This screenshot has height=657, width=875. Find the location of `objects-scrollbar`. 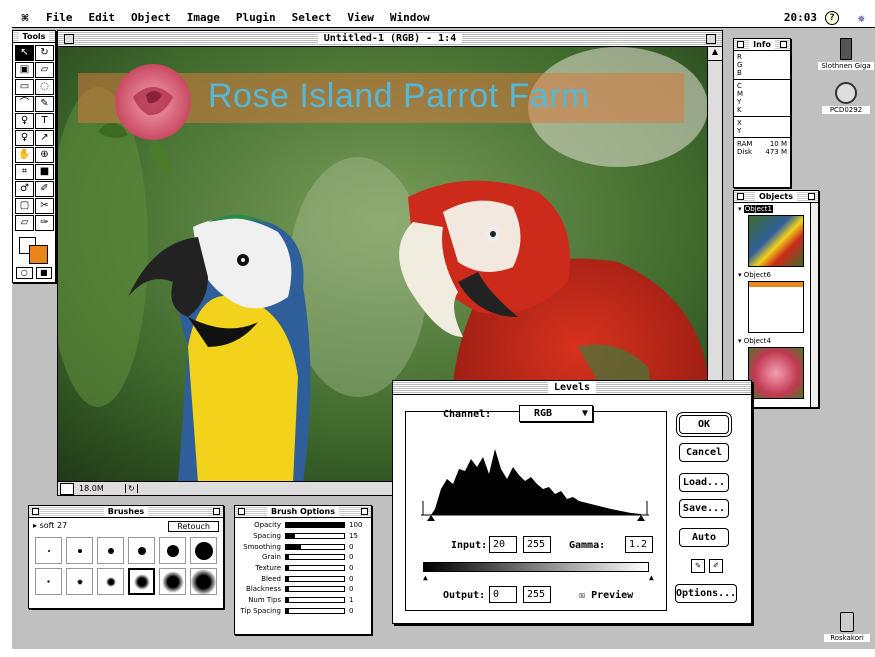

objects-scrollbar is located at coordinates (814, 305).